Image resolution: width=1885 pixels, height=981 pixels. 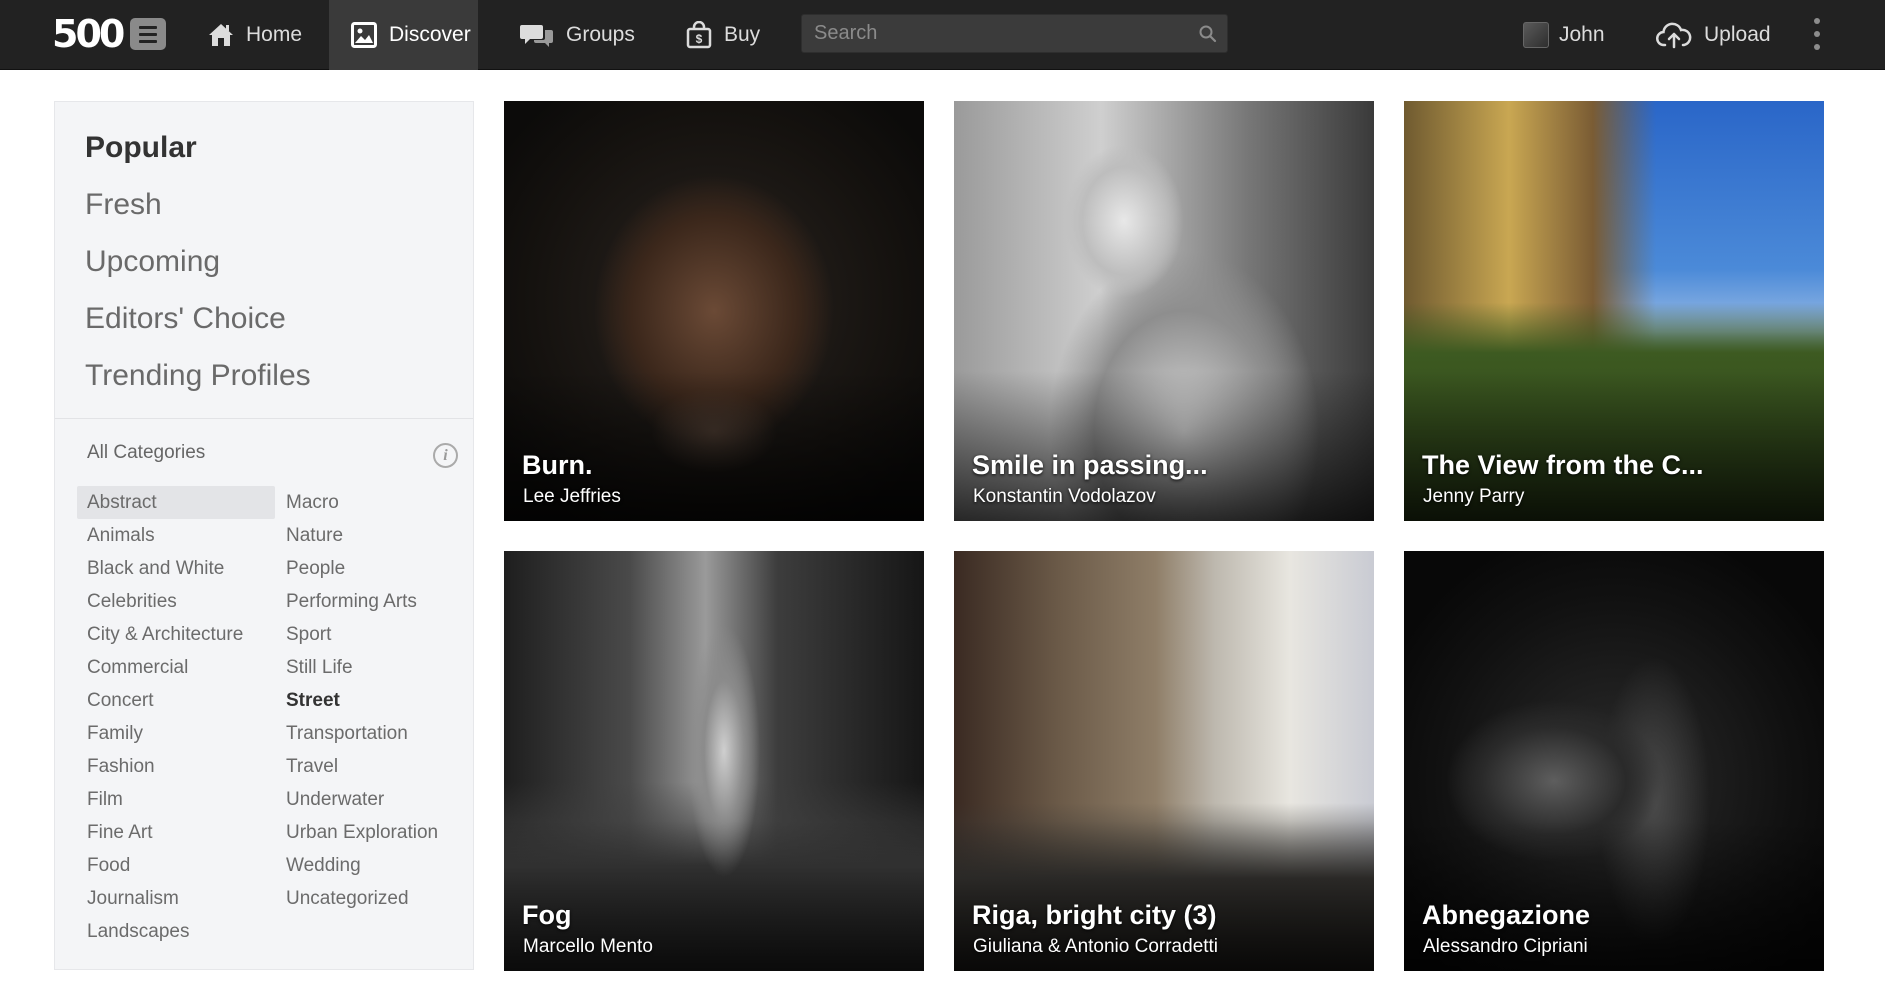 I want to click on cloud-upload-icon, so click(x=1674, y=35).